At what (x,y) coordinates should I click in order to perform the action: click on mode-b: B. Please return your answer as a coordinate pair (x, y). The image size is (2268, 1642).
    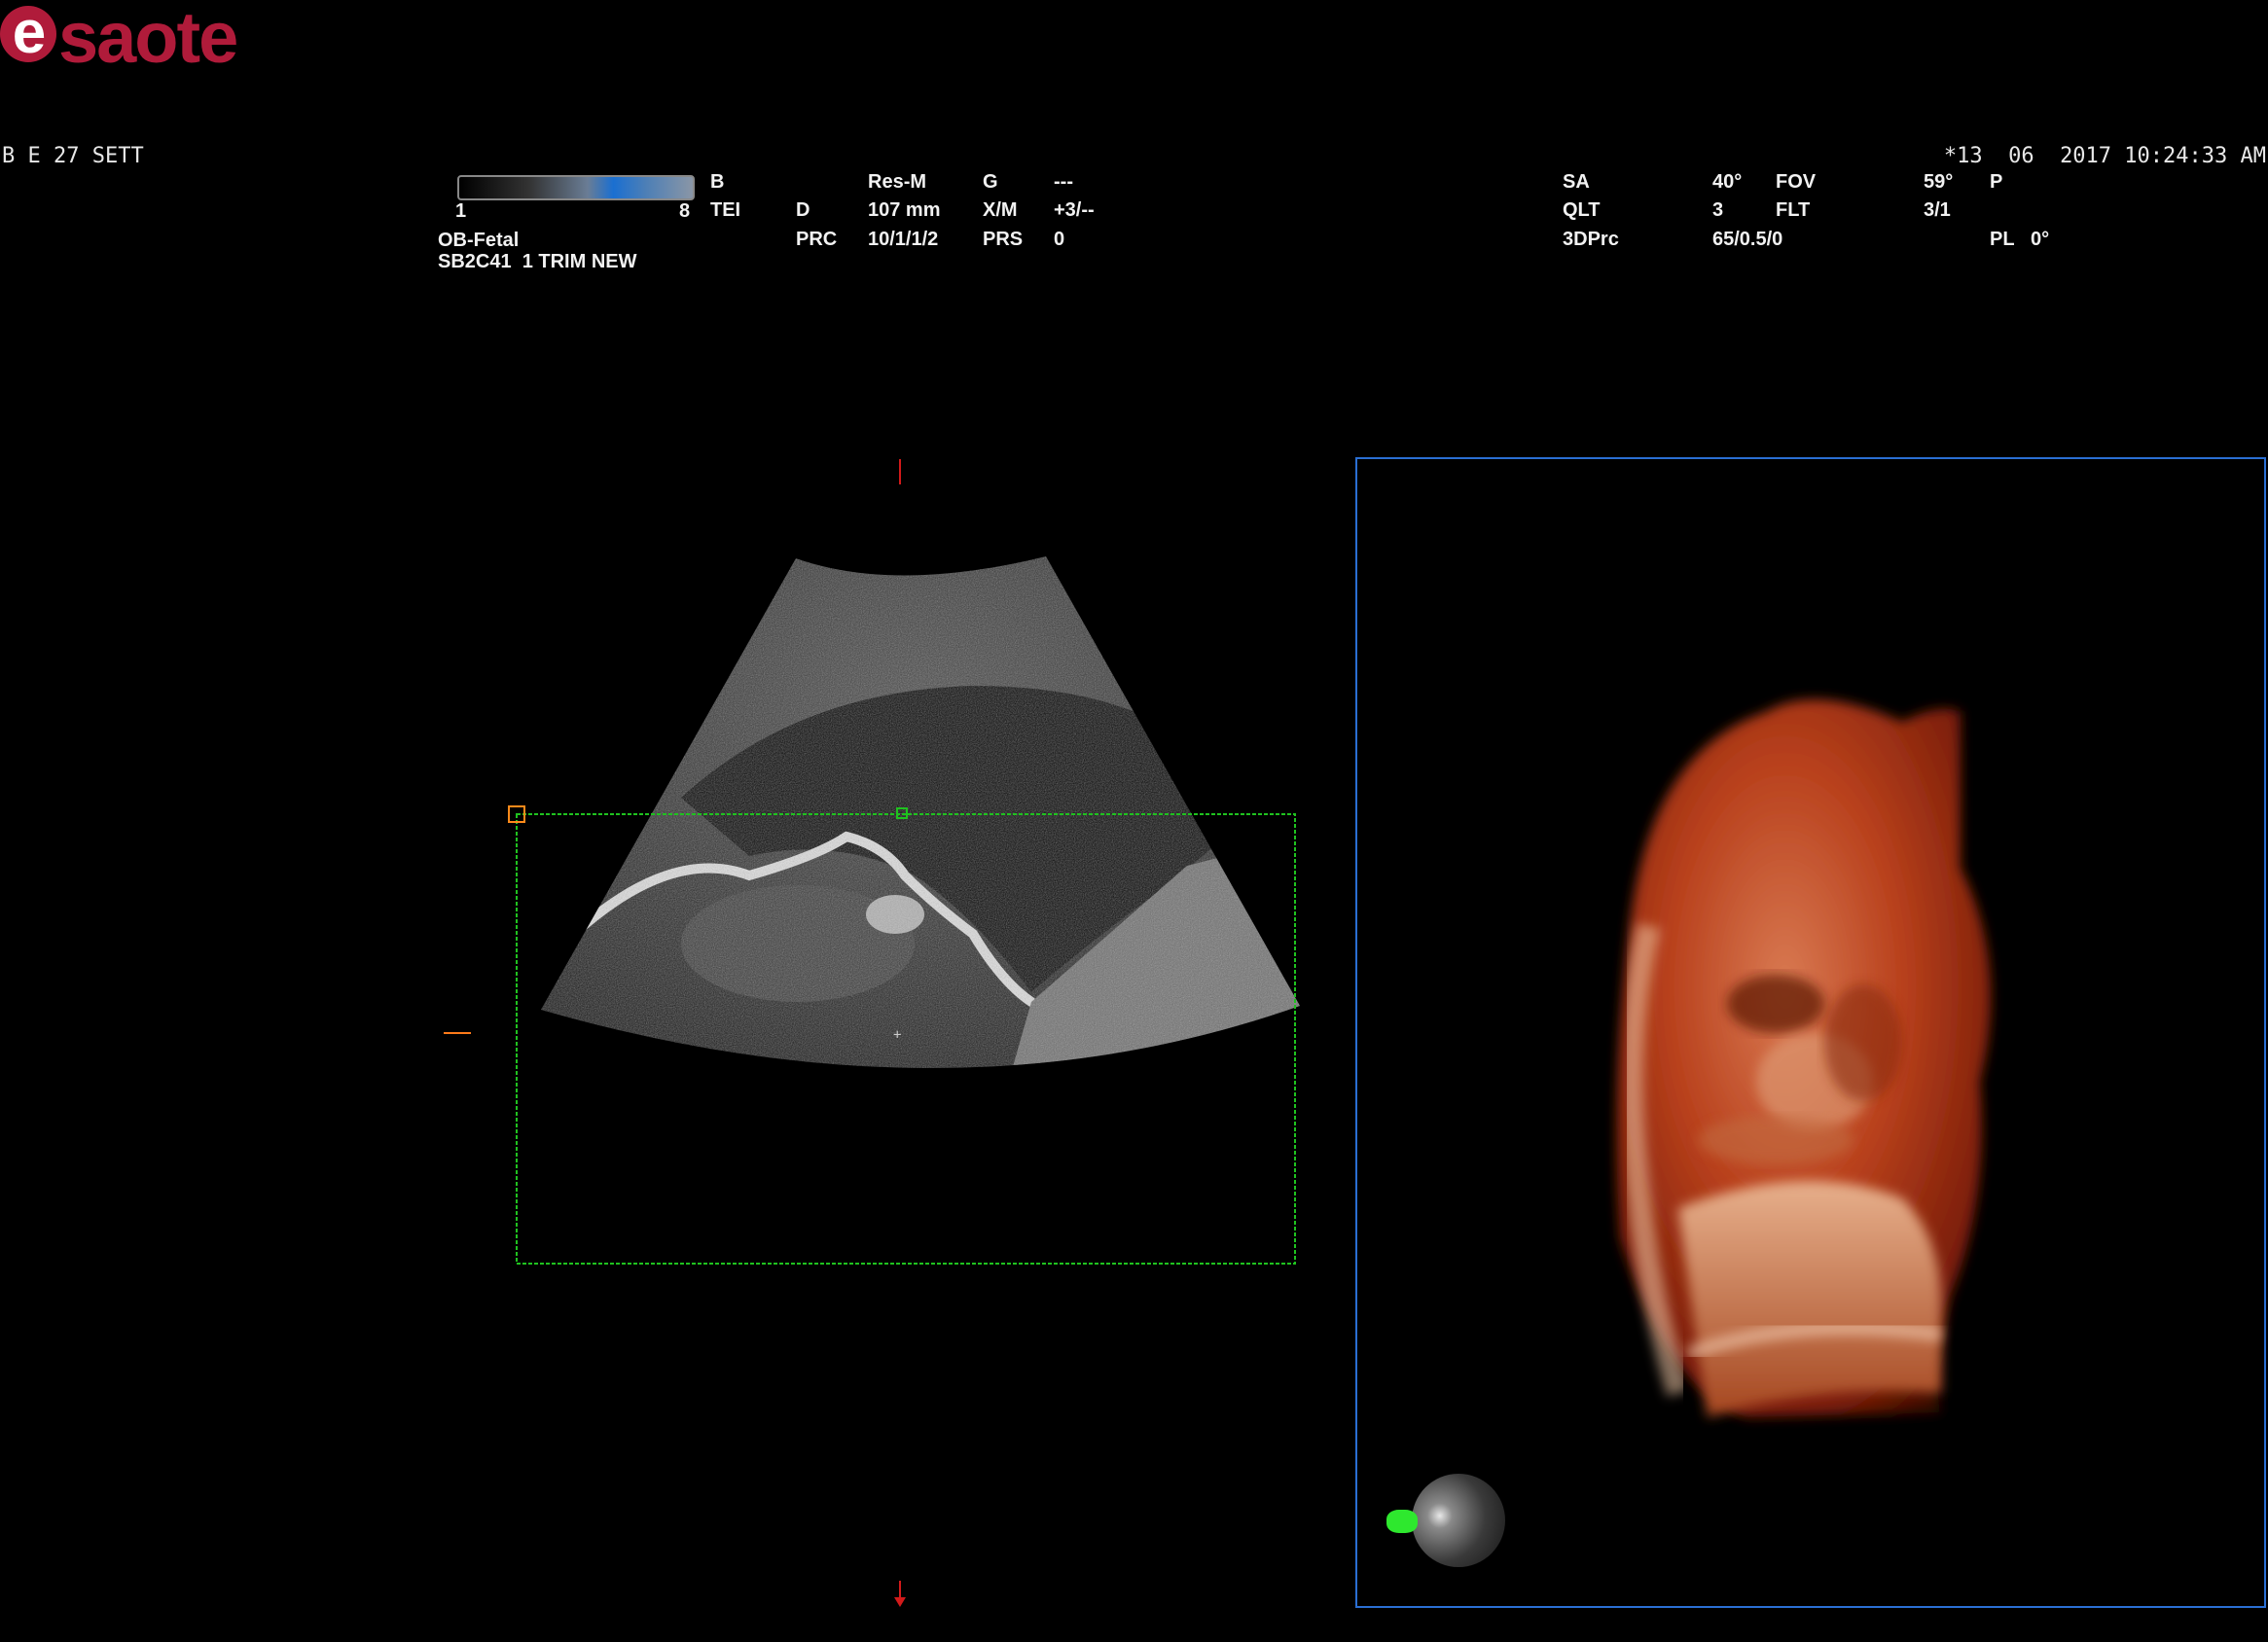
    Looking at the image, I should click on (717, 182).